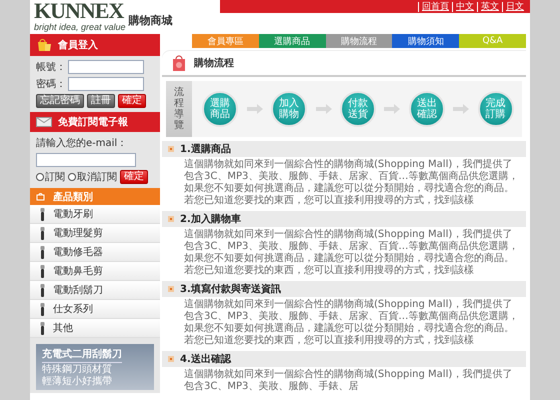 The image size is (560, 400). I want to click on category-item: 仕女系列, so click(95, 309).